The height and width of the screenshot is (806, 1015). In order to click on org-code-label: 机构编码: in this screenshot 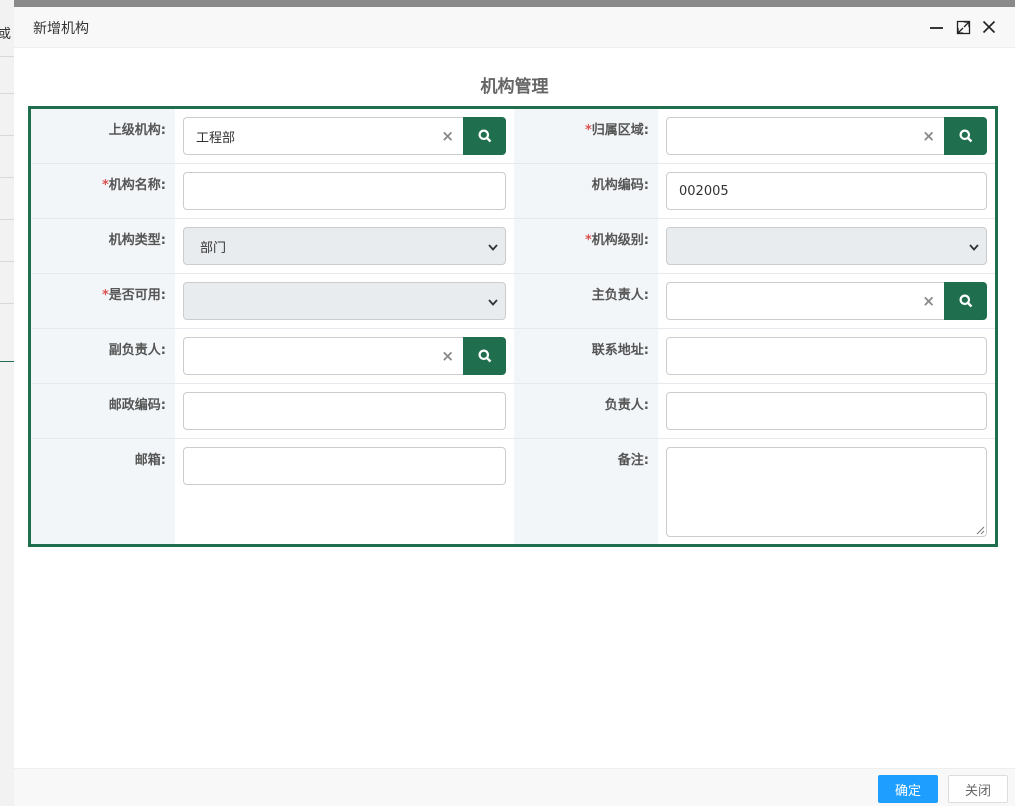, I will do `click(586, 191)`.